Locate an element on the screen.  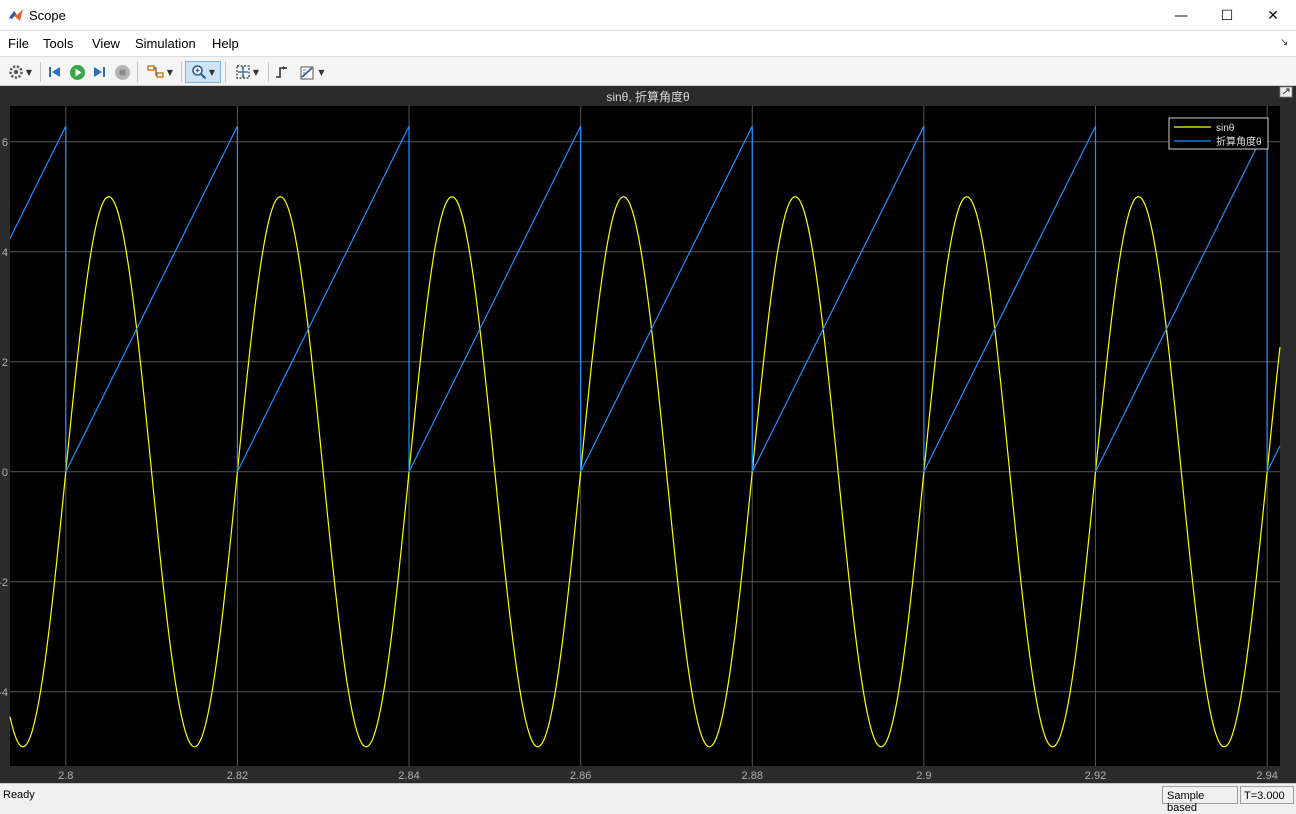
step-back-button is located at coordinates (55, 72).